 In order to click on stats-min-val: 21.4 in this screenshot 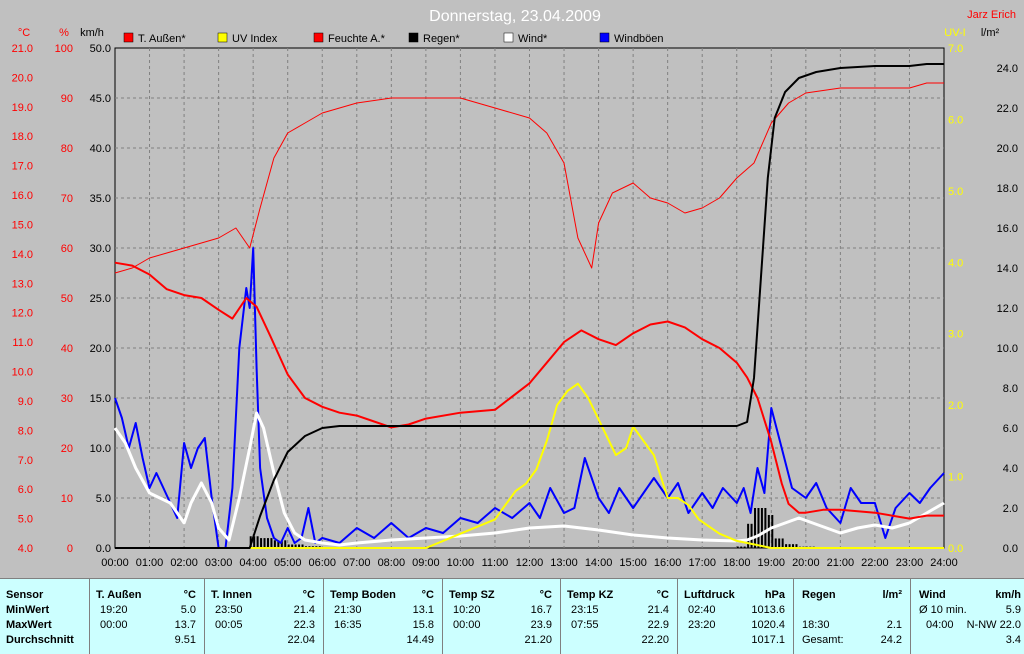, I will do `click(304, 610)`.